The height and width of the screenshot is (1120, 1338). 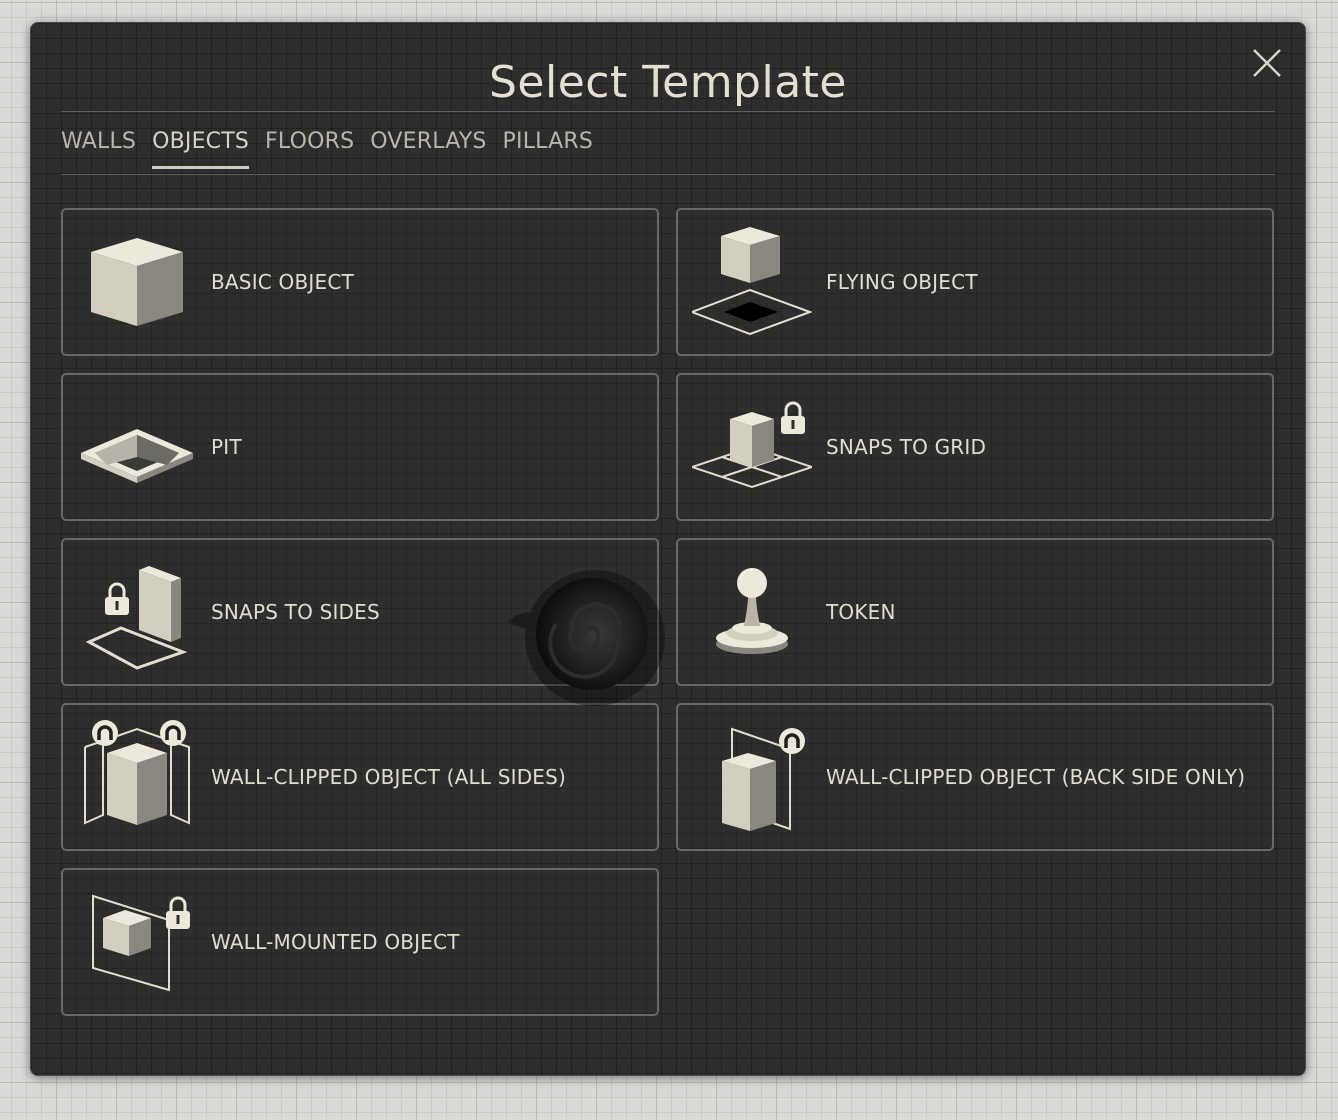 I want to click on template-wall-clipped-all-sides: WALL-CLIPPED OBJECT (ALL SIDES), so click(x=360, y=777).